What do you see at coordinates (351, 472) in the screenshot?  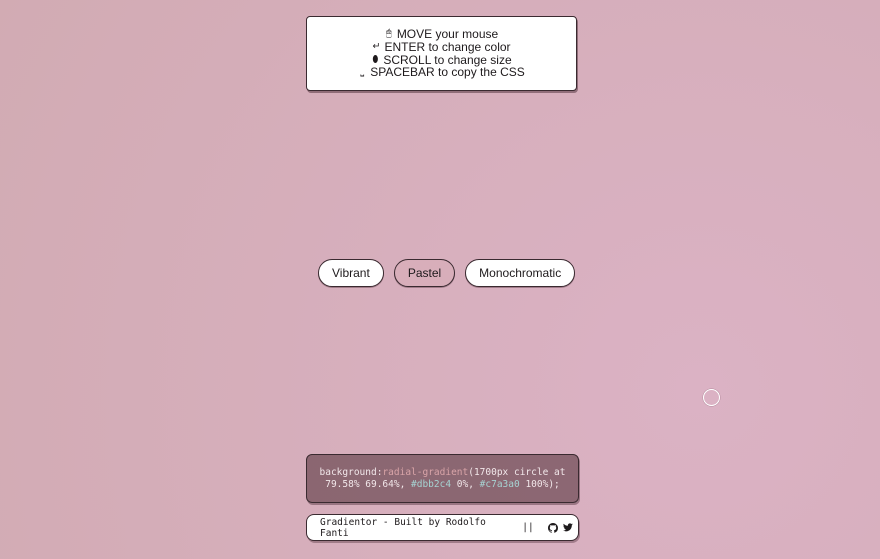 I see `css-property: background:` at bounding box center [351, 472].